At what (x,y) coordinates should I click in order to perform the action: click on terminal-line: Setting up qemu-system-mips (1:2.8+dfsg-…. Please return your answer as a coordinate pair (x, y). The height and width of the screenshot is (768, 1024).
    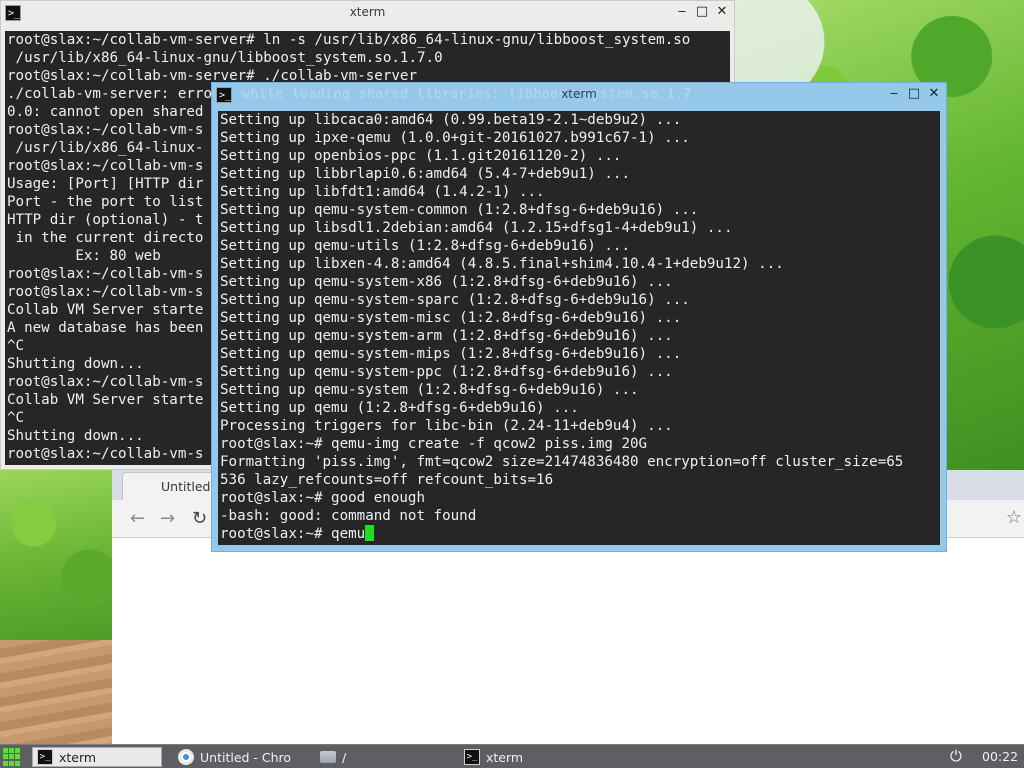
    Looking at the image, I should click on (451, 354).